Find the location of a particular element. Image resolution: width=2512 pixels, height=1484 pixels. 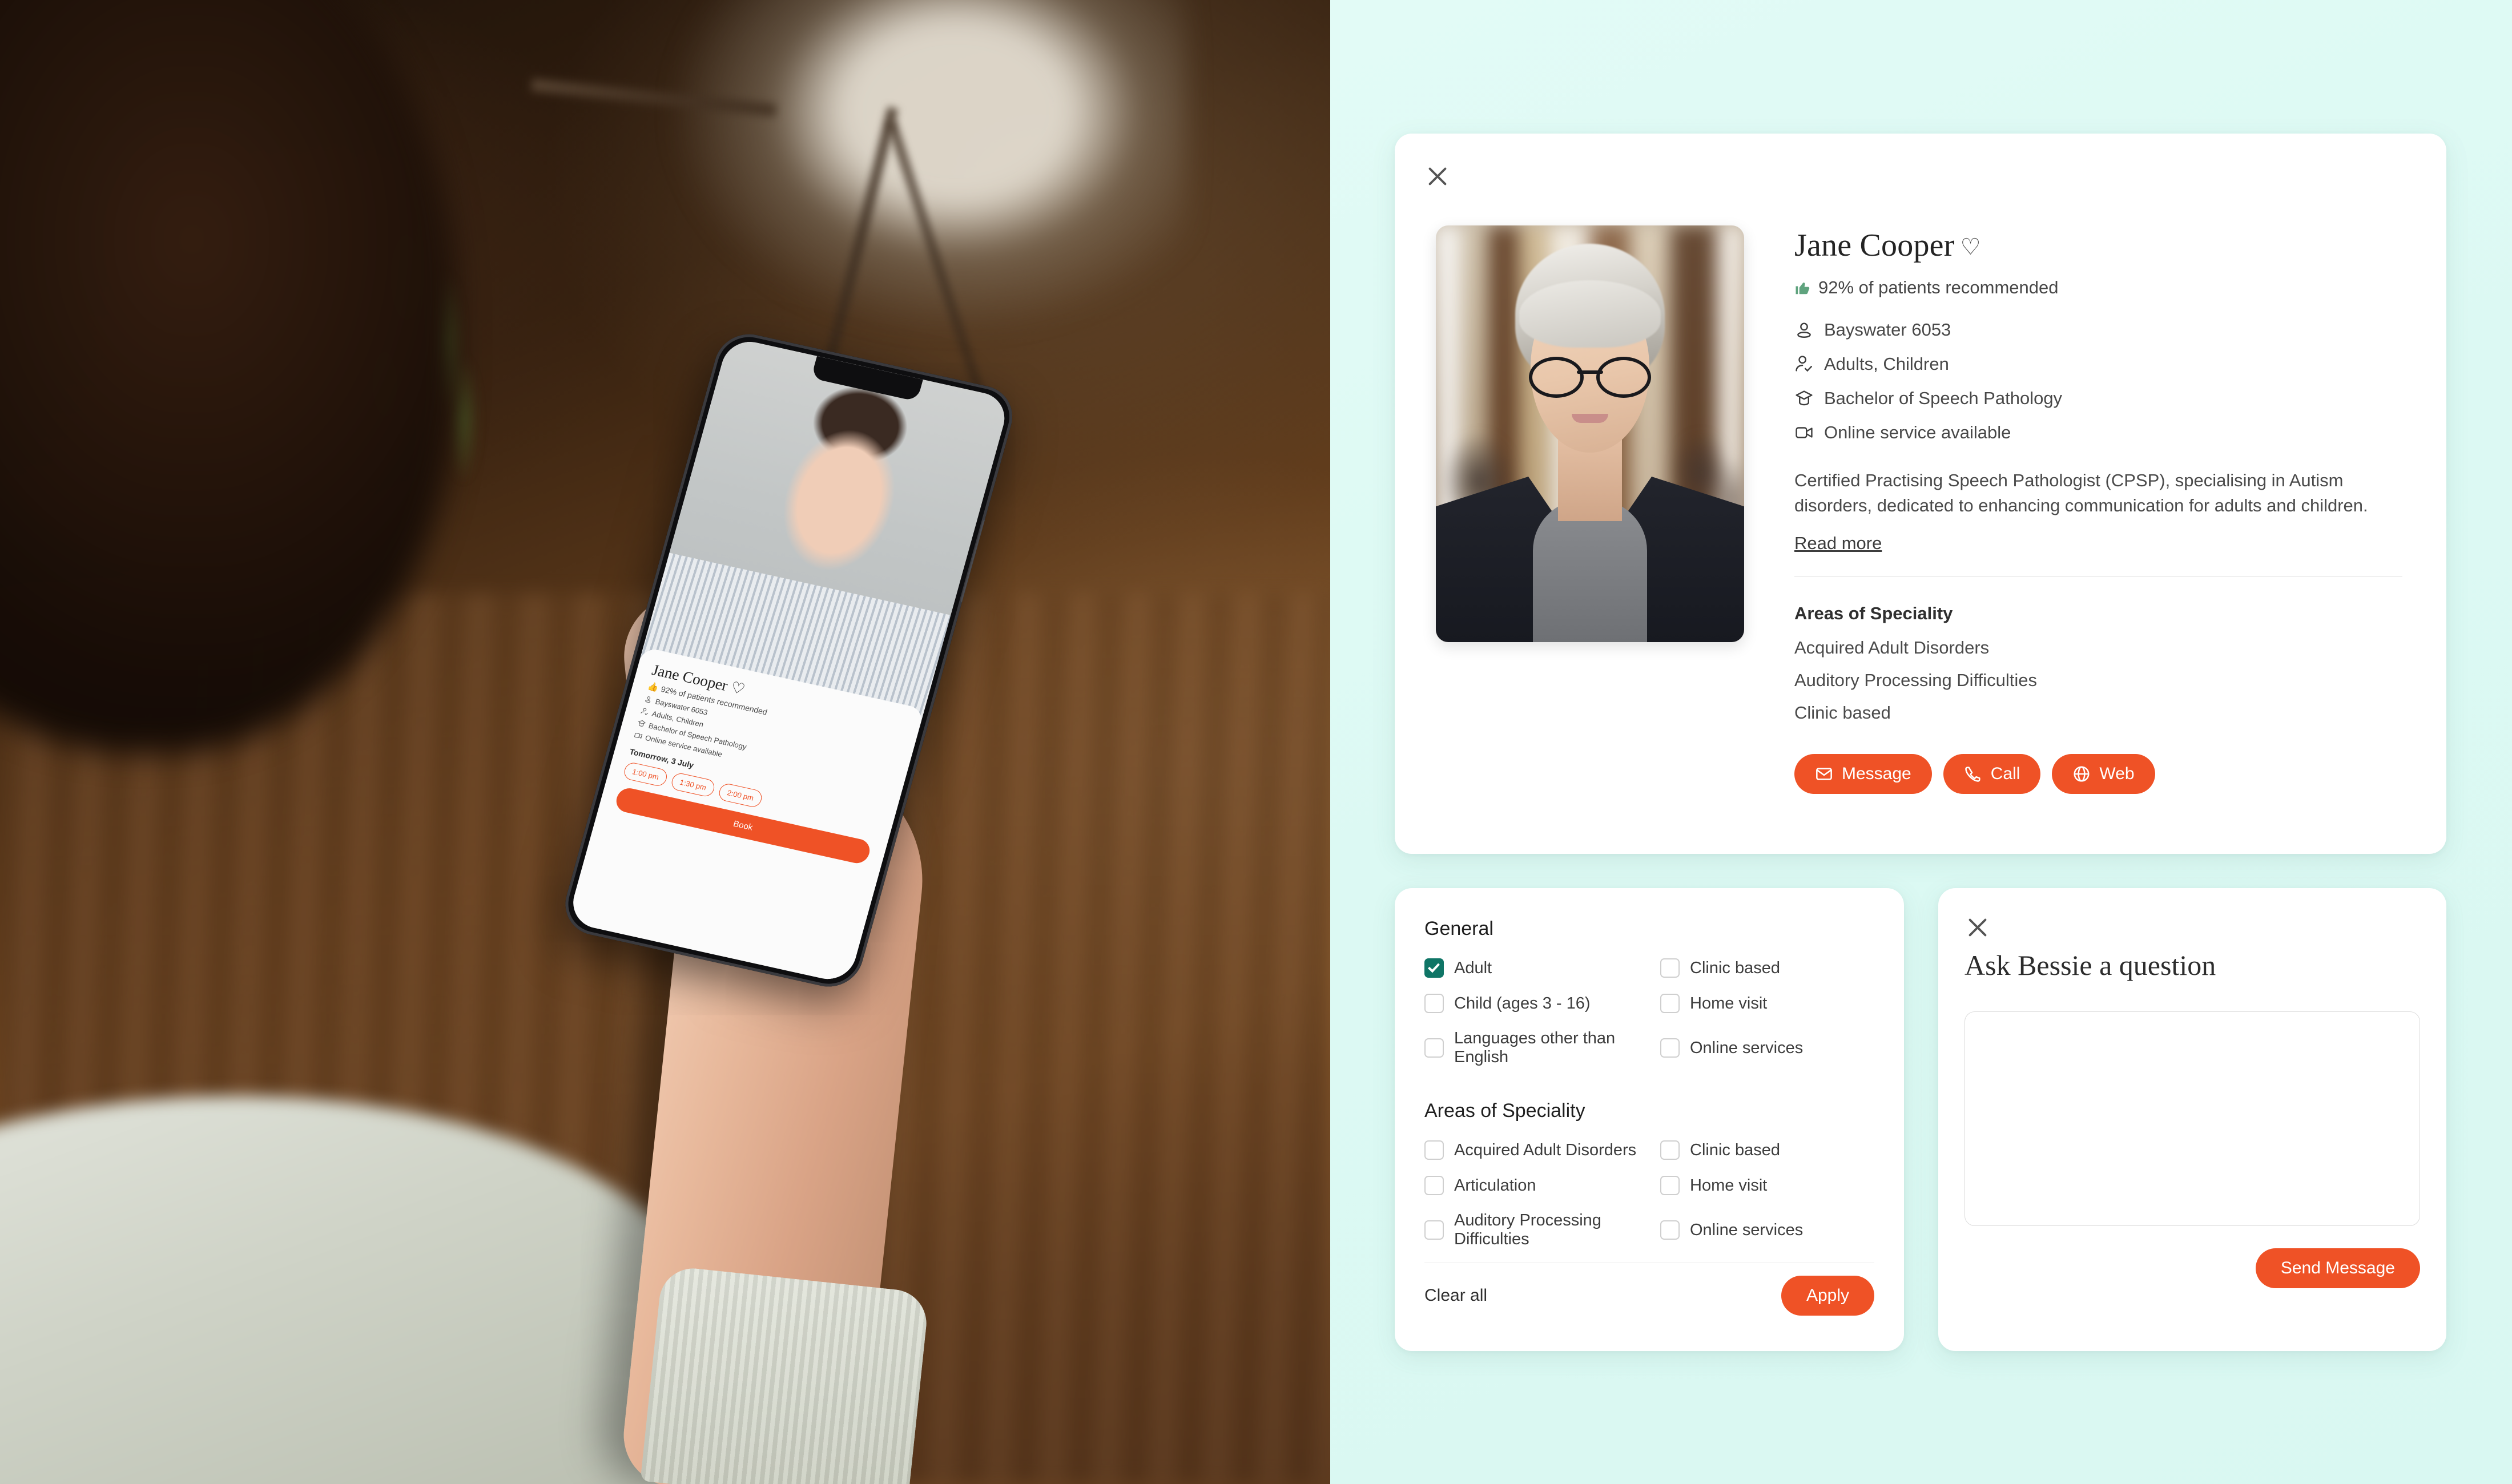

meta-qualification: Bachelor of Speech Pathology is located at coordinates (2102, 398).